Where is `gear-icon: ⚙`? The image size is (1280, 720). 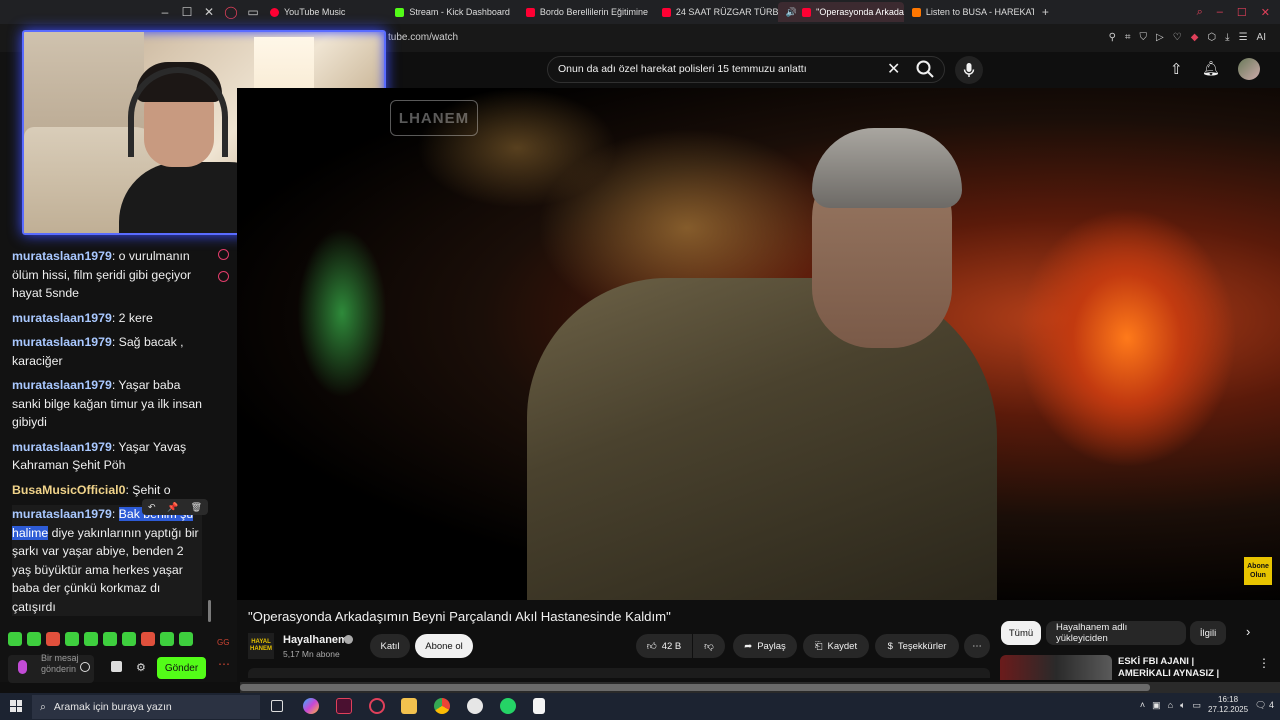
gear-icon: ⚙ is located at coordinates (141, 667).